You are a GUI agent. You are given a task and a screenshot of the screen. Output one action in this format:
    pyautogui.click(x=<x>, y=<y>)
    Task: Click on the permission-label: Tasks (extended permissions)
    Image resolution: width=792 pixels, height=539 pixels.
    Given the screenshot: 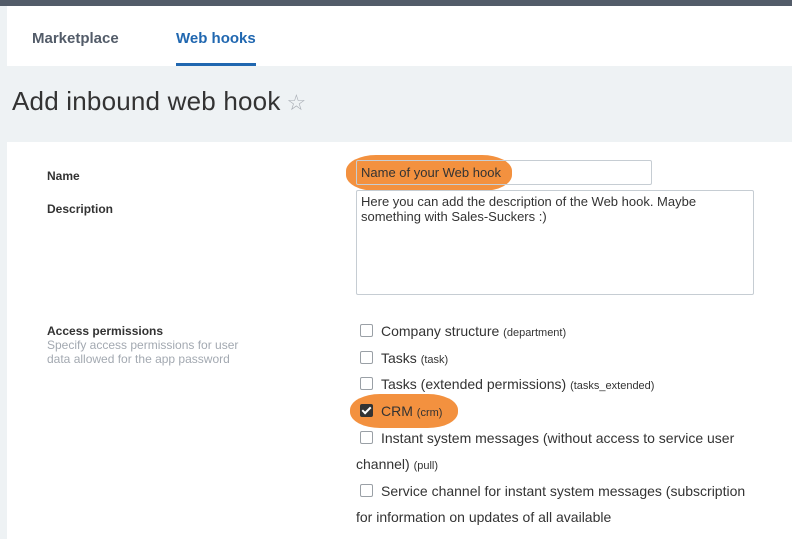 What is the action you would take?
    pyautogui.click(x=474, y=384)
    